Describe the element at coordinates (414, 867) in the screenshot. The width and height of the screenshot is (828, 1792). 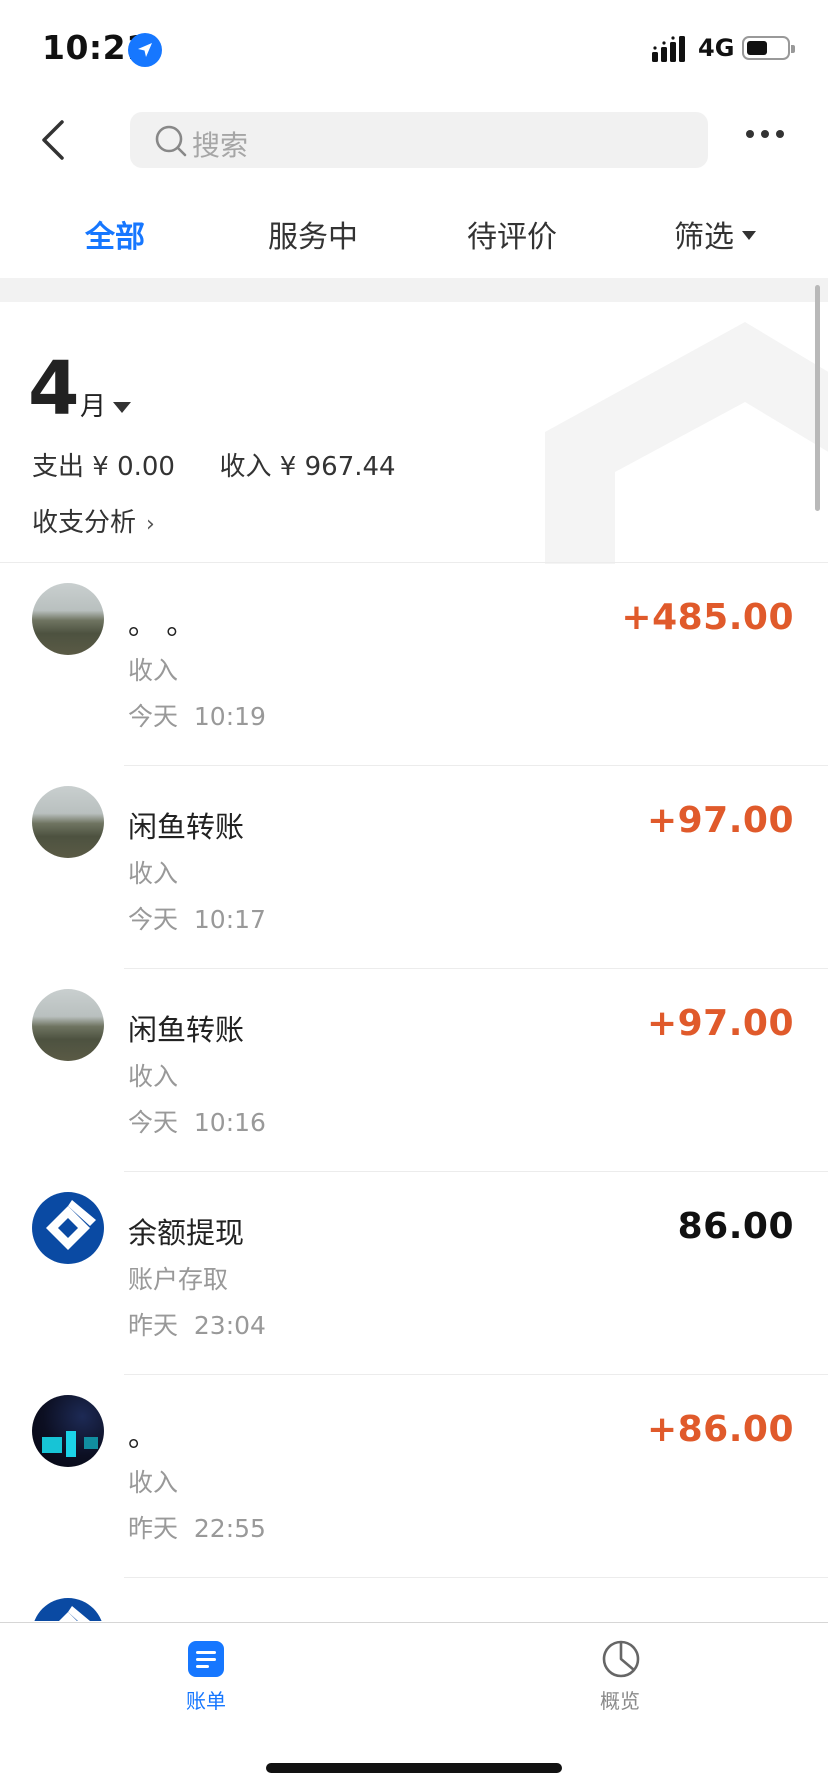
I see `transaction-row: 闲鱼转账 收入 今天 10:17 +97.00` at that location.